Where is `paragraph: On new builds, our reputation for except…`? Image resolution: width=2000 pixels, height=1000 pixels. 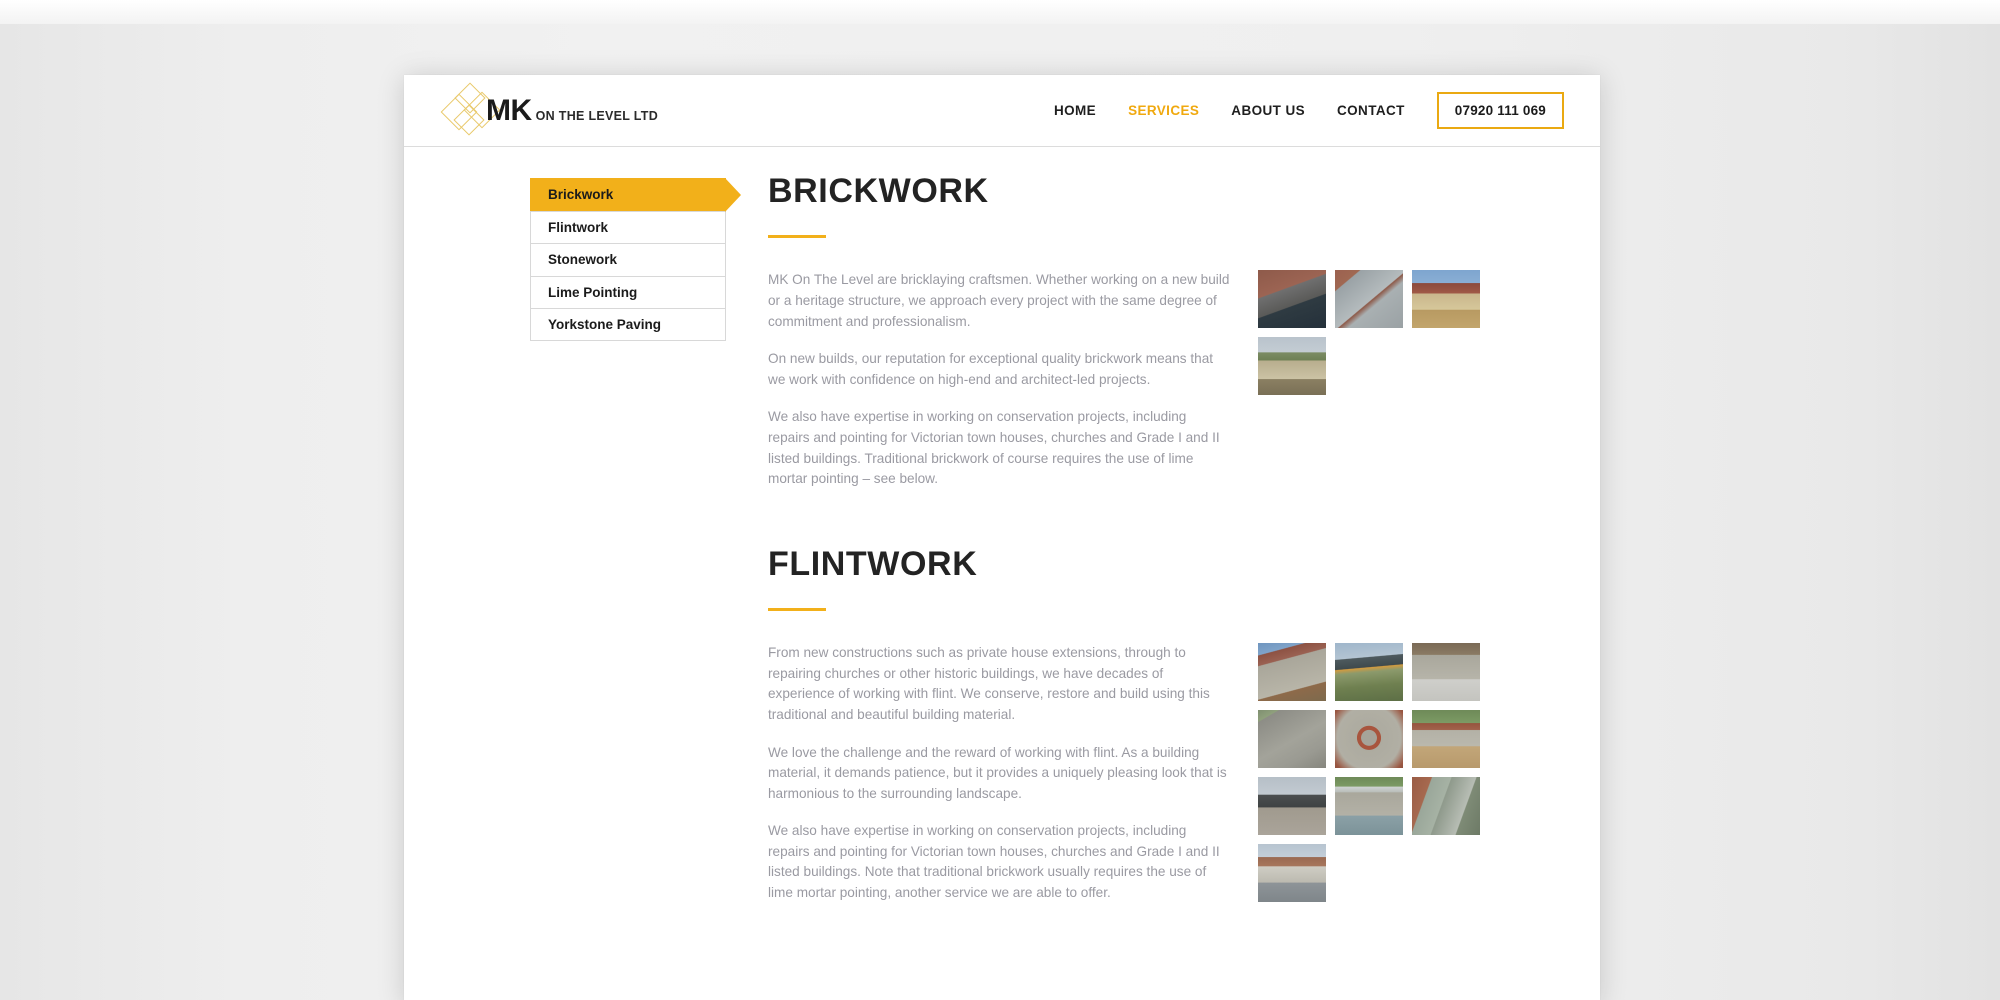 paragraph: On new builds, our reputation for except… is located at coordinates (991, 369).